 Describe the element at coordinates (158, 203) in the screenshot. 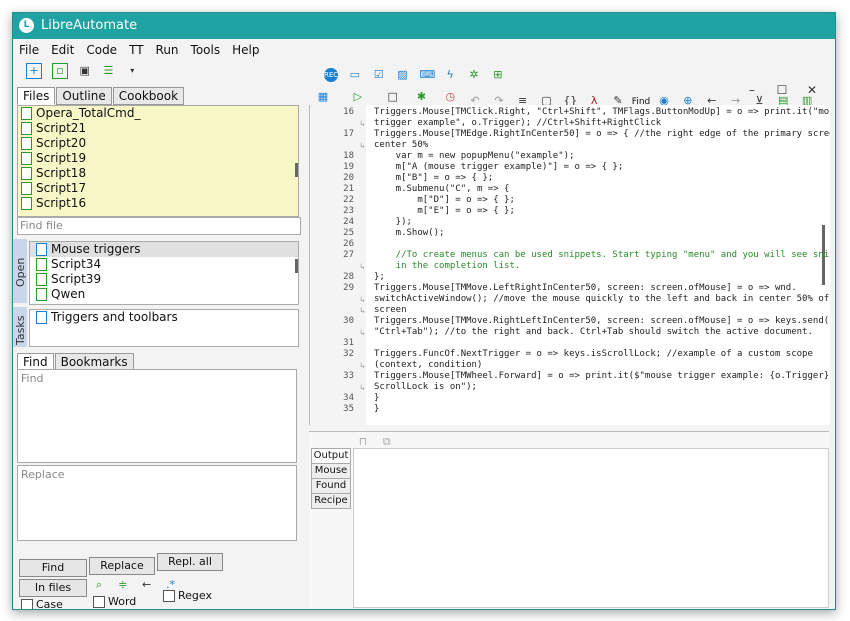

I see `file-item: Script16` at that location.